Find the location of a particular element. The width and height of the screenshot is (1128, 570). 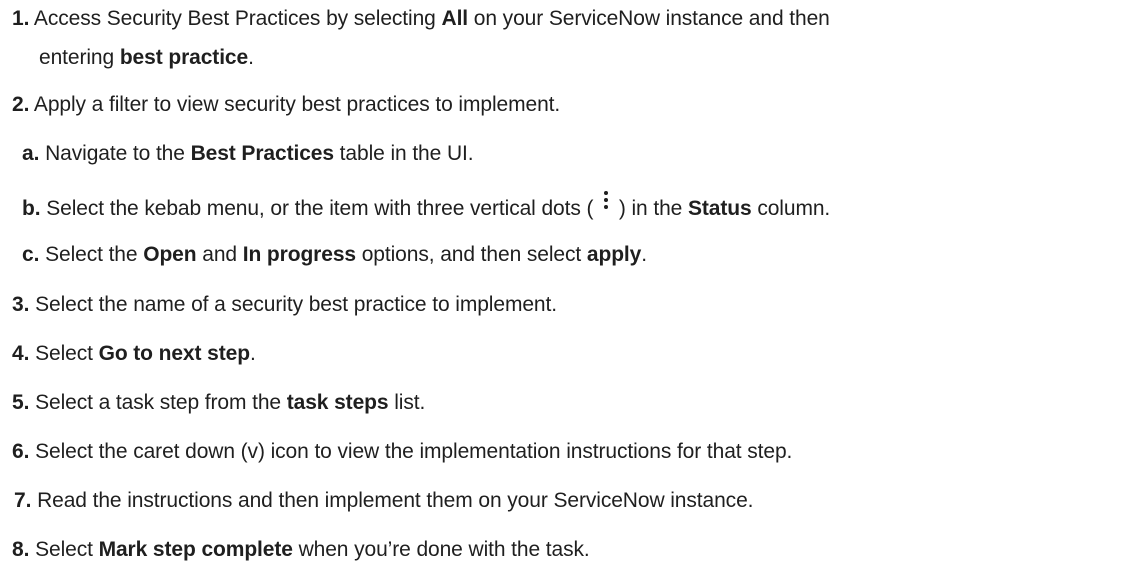

bold-term-best-practices: Best Practices is located at coordinates (262, 153).